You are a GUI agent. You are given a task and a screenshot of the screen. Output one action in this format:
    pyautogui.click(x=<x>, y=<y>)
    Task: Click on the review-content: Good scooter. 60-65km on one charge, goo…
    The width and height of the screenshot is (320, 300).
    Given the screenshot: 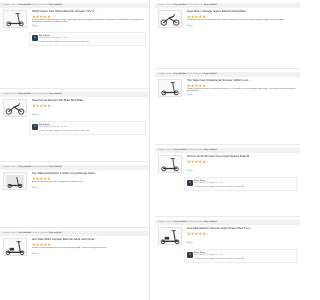 What is the action you would take?
    pyautogui.click(x=88, y=21)
    